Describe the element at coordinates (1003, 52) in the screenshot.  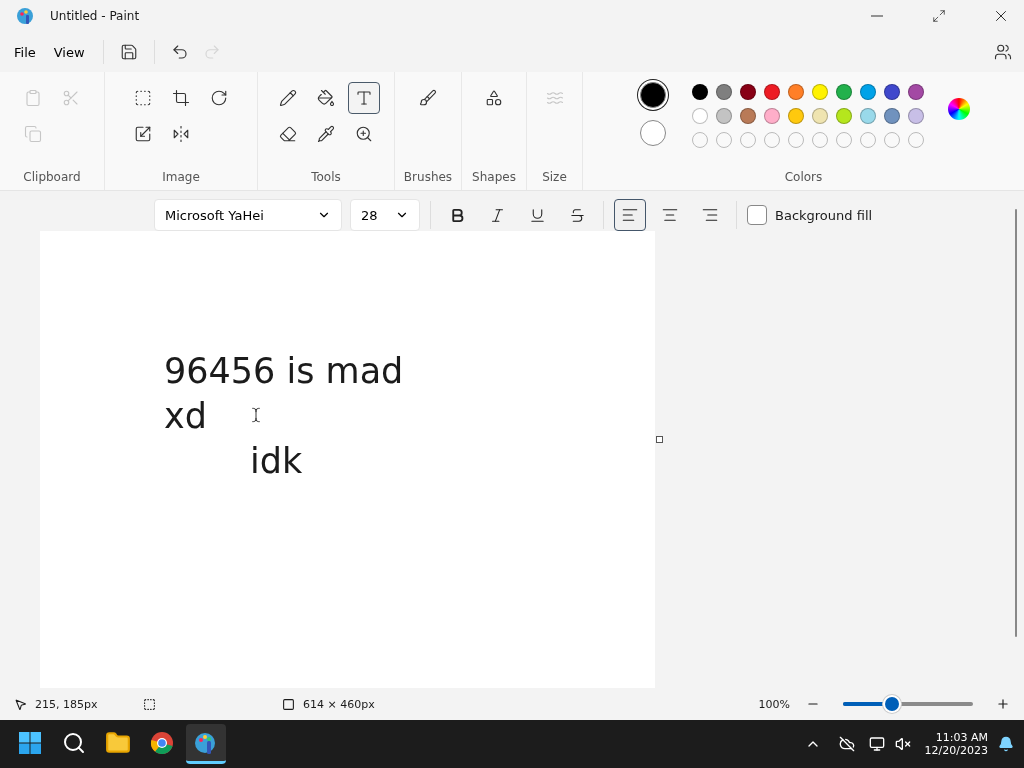
I see `people-icon` at that location.